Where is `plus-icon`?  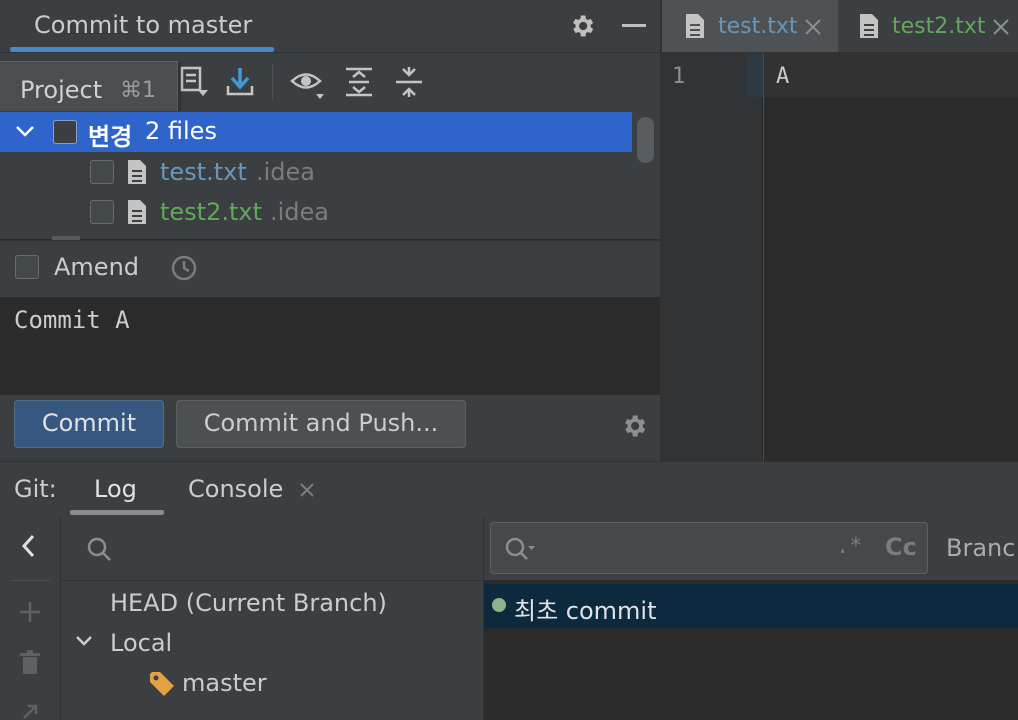 plus-icon is located at coordinates (30, 612).